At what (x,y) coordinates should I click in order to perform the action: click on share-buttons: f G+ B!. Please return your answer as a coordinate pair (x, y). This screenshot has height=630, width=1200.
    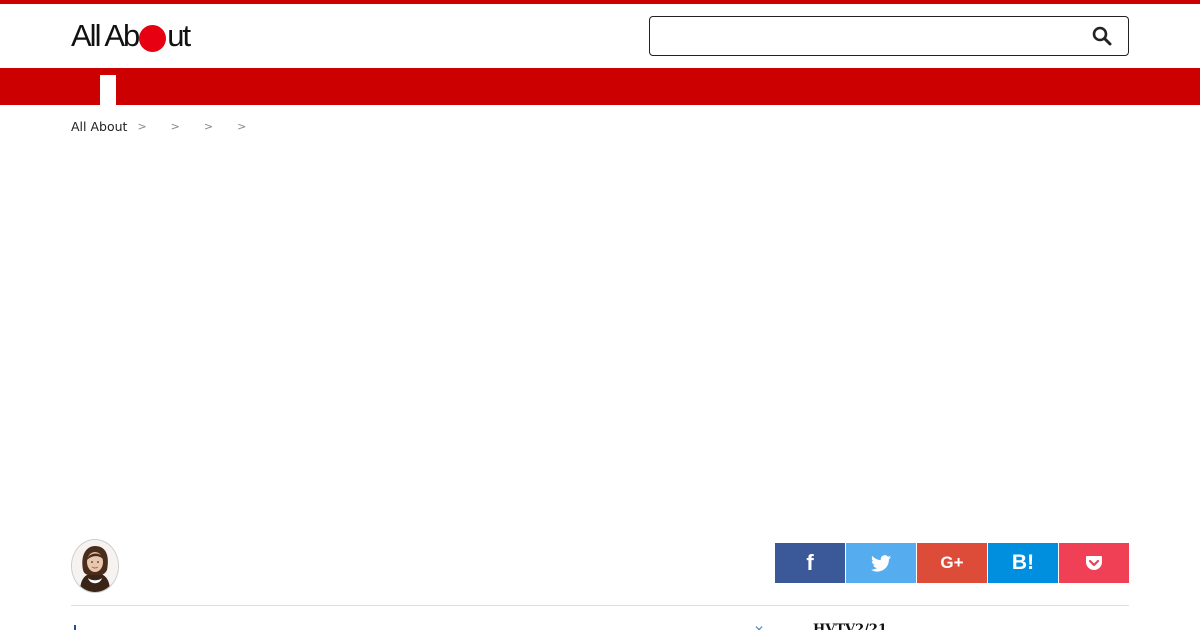
    Looking at the image, I should click on (952, 563).